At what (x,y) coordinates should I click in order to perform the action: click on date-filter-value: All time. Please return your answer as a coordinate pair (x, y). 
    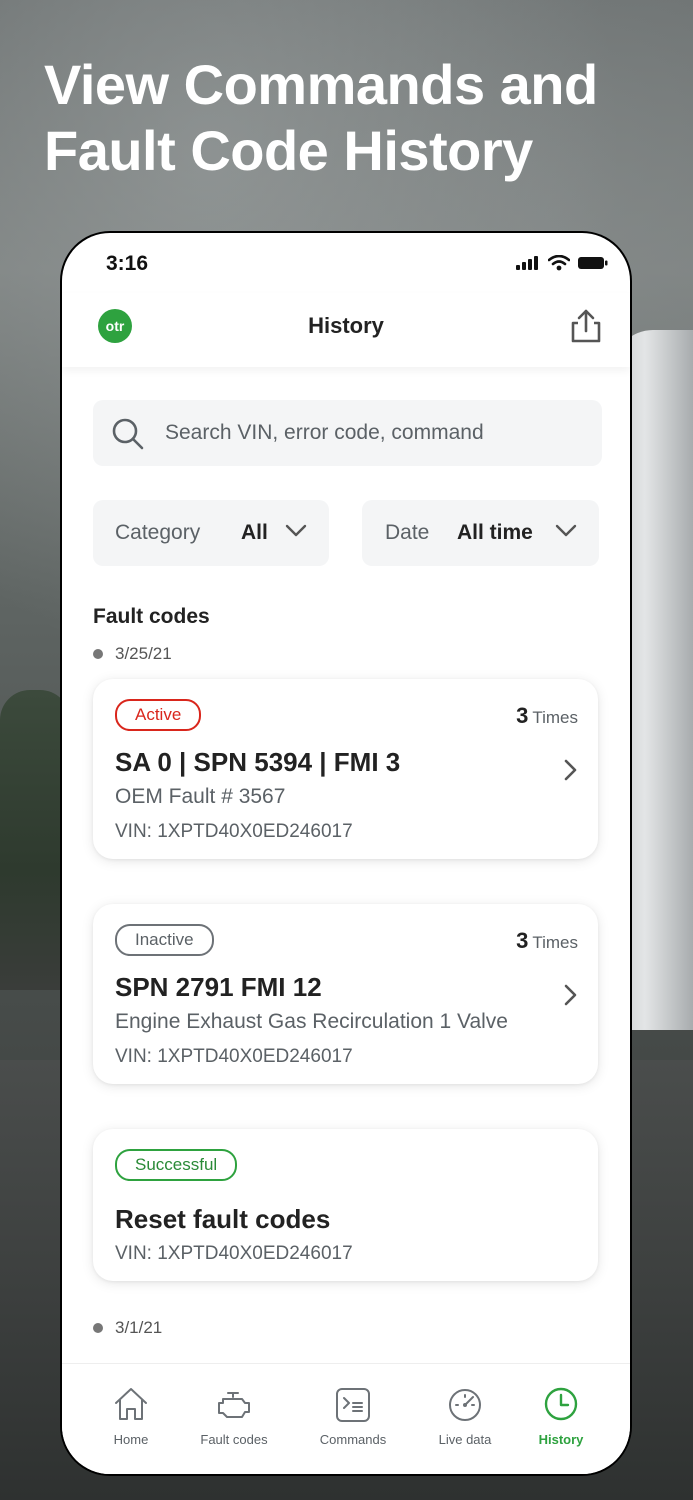
    Looking at the image, I should click on (495, 532).